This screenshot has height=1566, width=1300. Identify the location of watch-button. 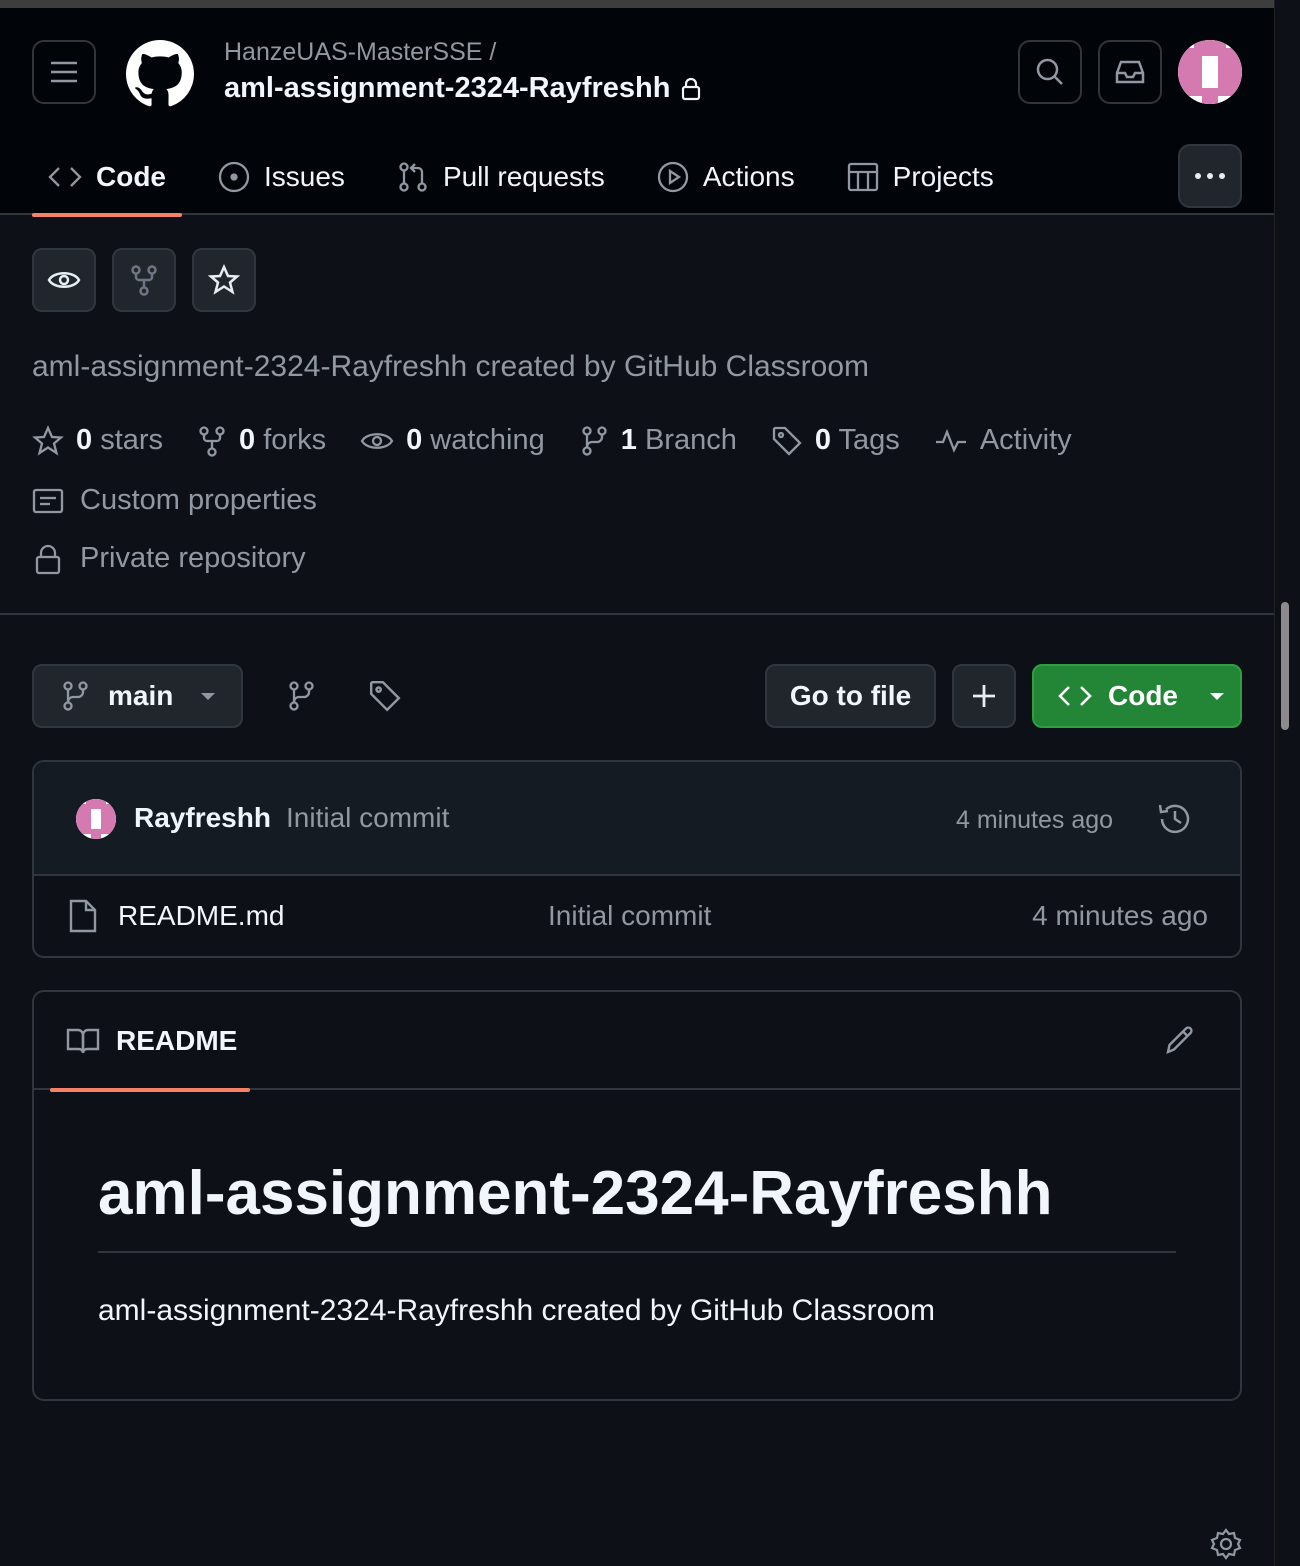
(64, 280).